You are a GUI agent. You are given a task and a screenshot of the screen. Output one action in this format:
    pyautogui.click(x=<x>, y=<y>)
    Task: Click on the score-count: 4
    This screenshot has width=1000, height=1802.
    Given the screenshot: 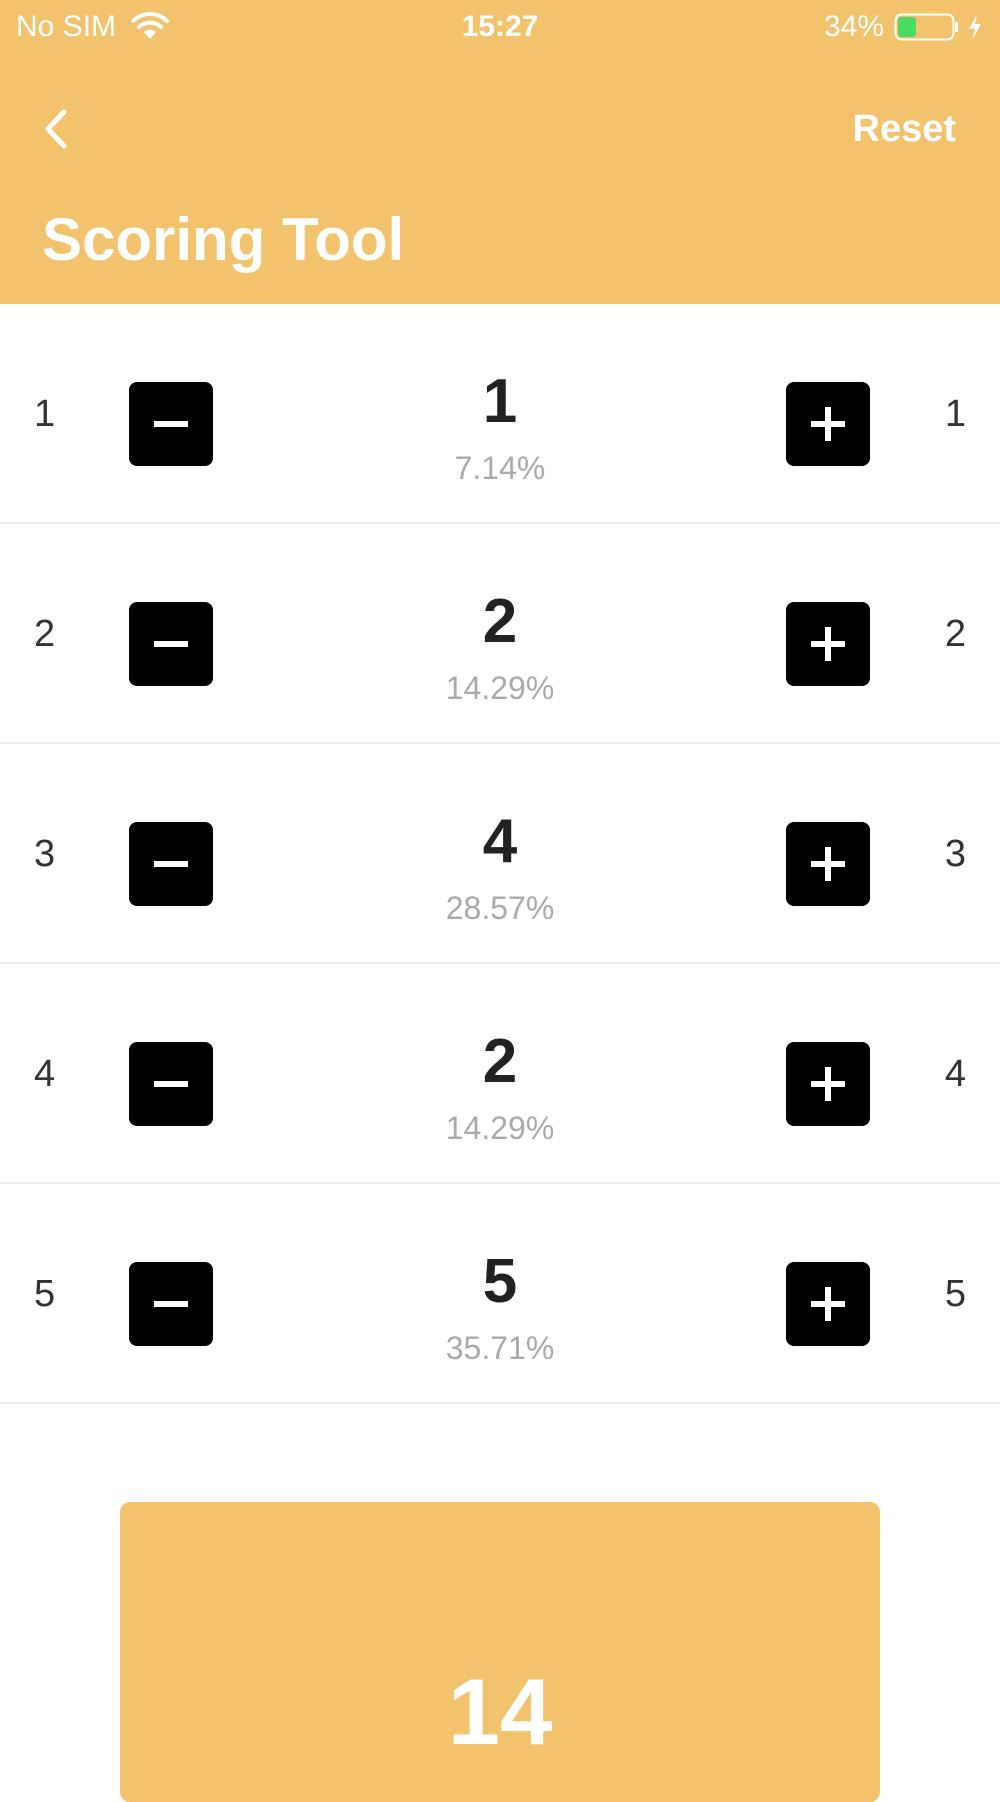 What is the action you would take?
    pyautogui.click(x=500, y=841)
    